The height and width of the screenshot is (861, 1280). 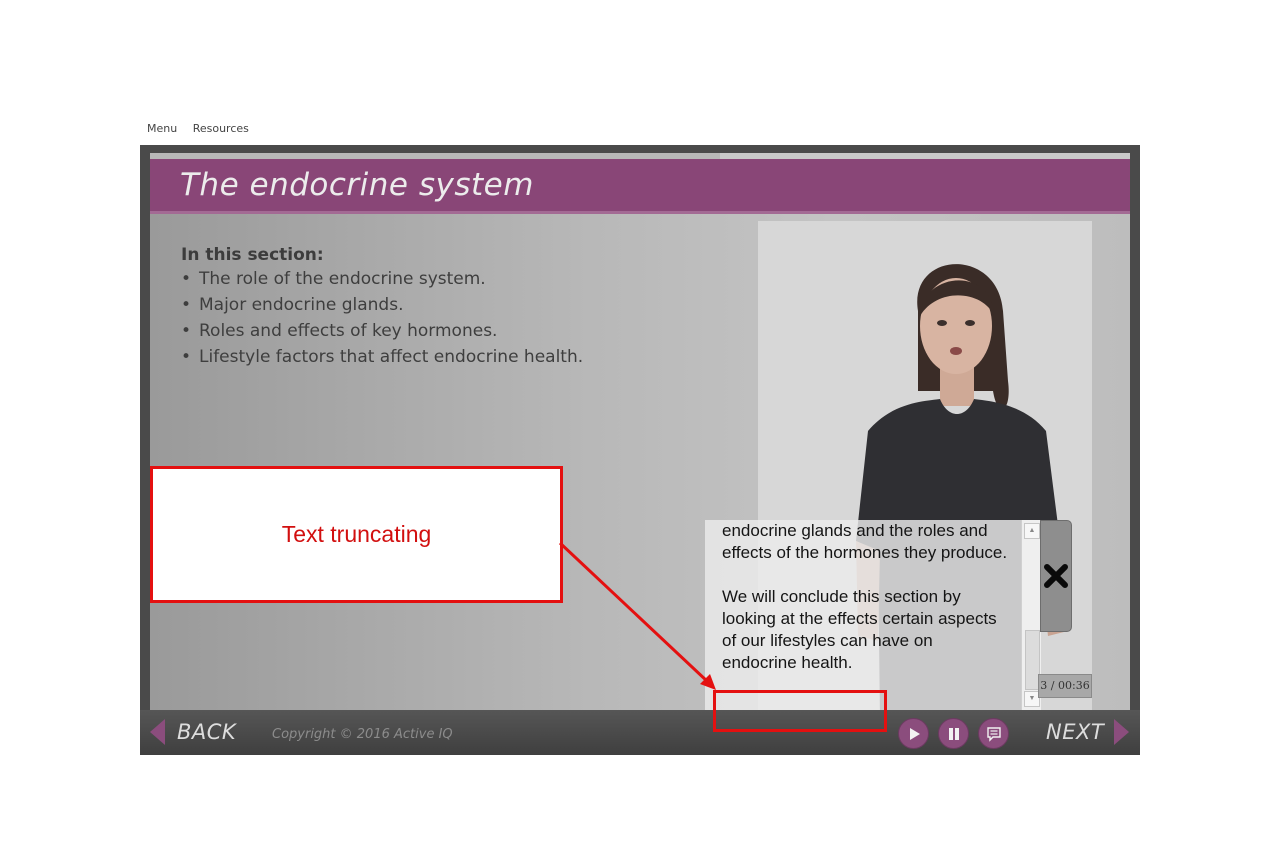 I want to click on copyright-text: Copyright © 2016 Active IQ, so click(x=362, y=734).